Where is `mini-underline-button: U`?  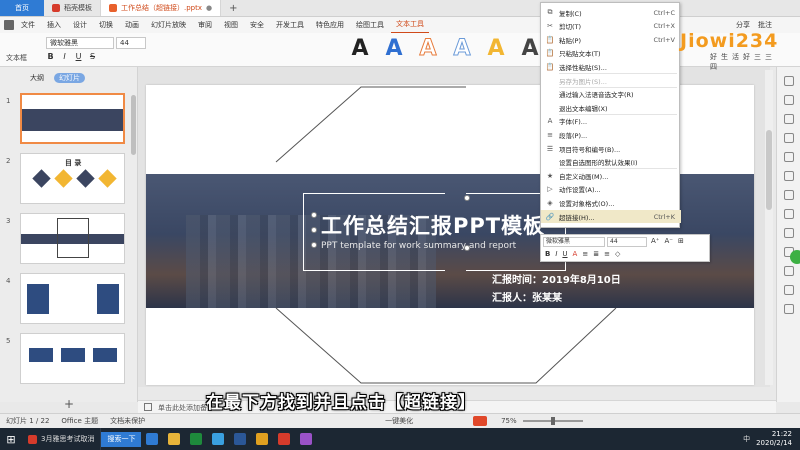 mini-underline-button: U is located at coordinates (564, 254).